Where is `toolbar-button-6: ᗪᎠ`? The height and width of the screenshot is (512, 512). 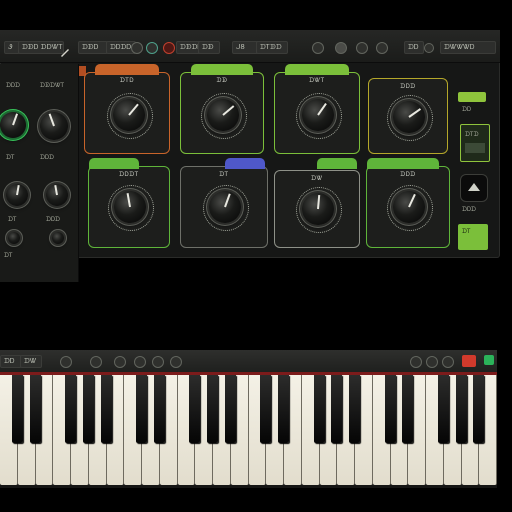
toolbar-button-6: ᗪᎠ is located at coordinates (414, 47).